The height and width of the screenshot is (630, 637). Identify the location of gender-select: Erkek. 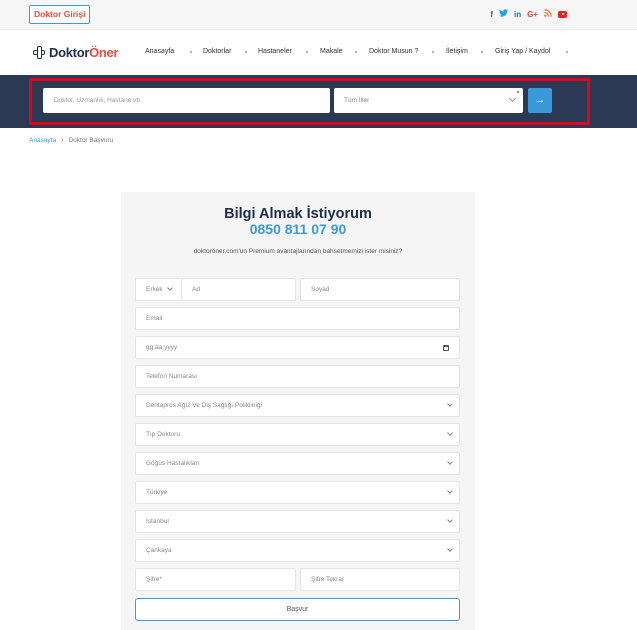
(158, 289).